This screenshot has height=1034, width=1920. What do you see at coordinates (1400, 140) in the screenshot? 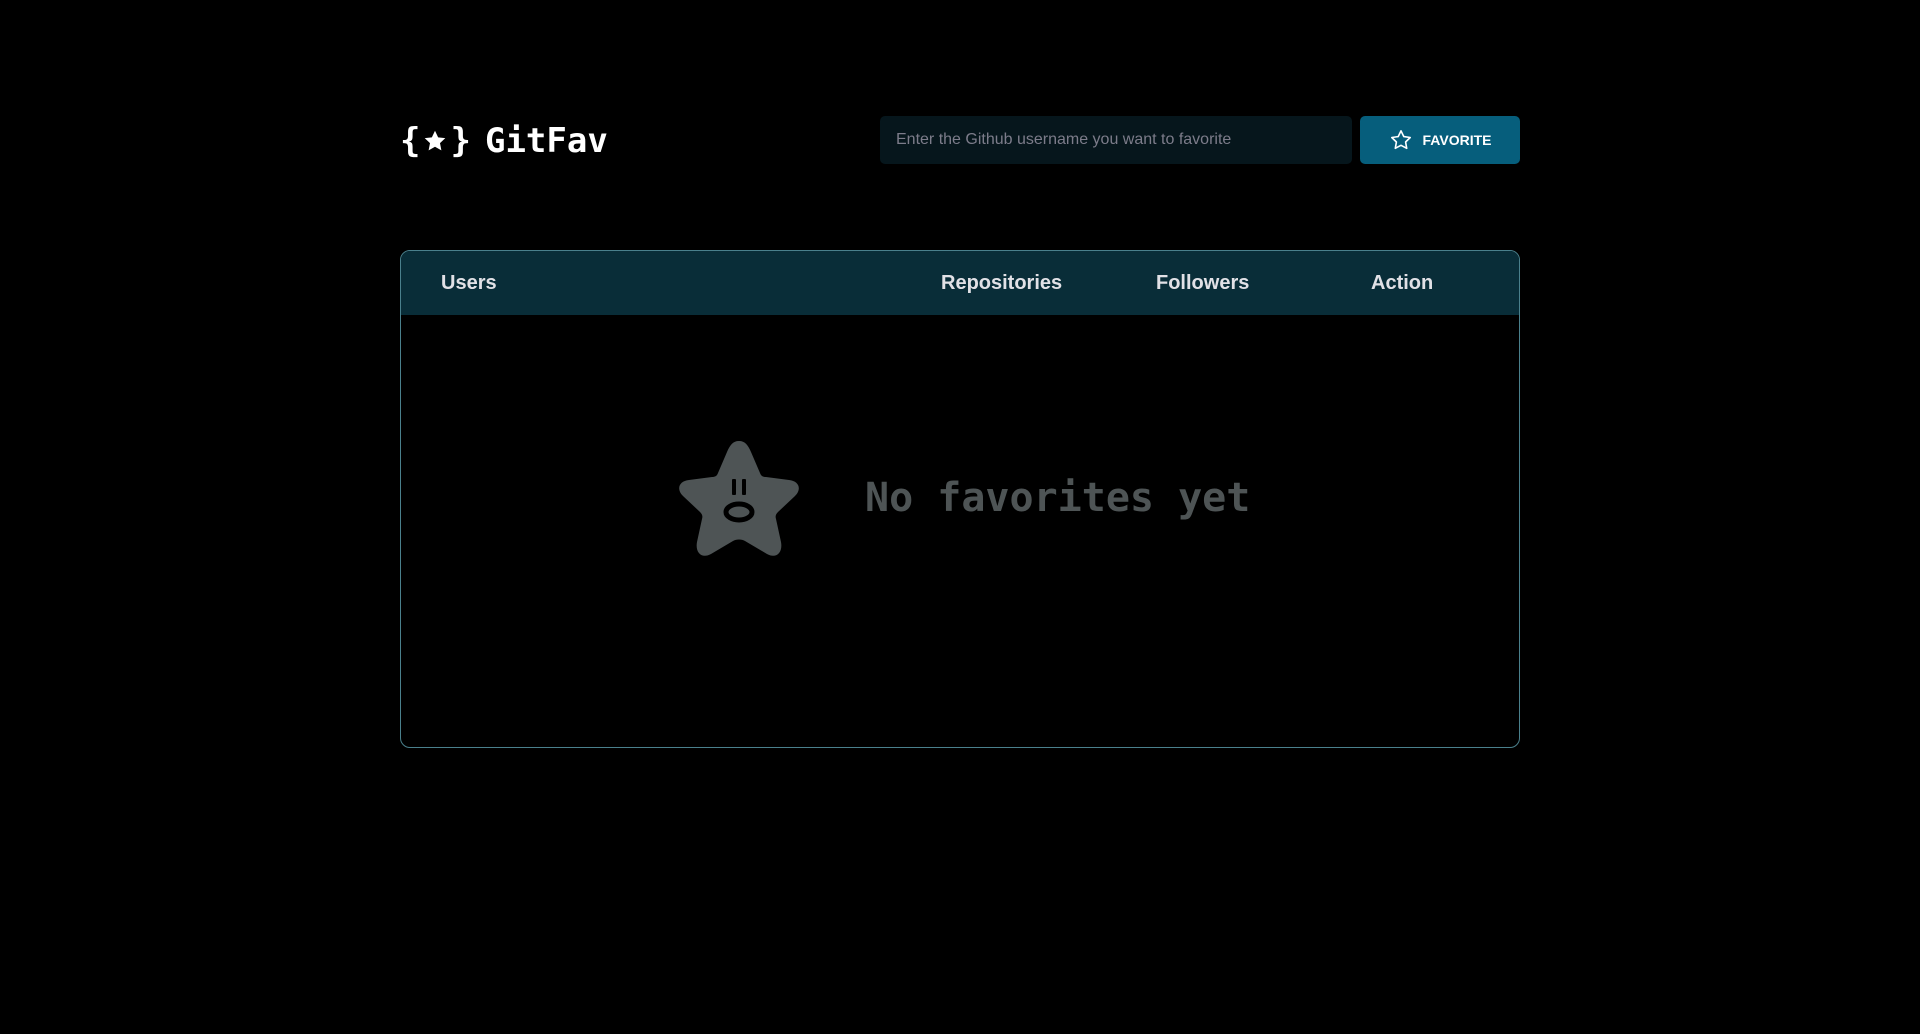
I see `star-outline-icon` at bounding box center [1400, 140].